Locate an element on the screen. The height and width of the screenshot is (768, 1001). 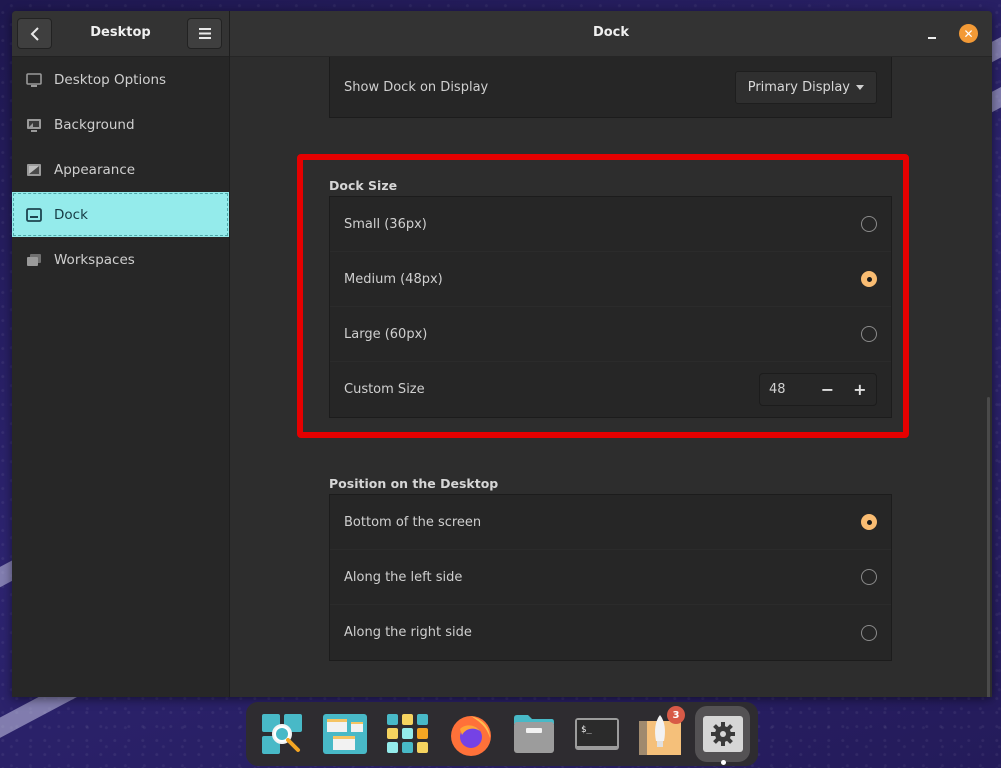
dock-app-applications is located at coordinates (407, 734).